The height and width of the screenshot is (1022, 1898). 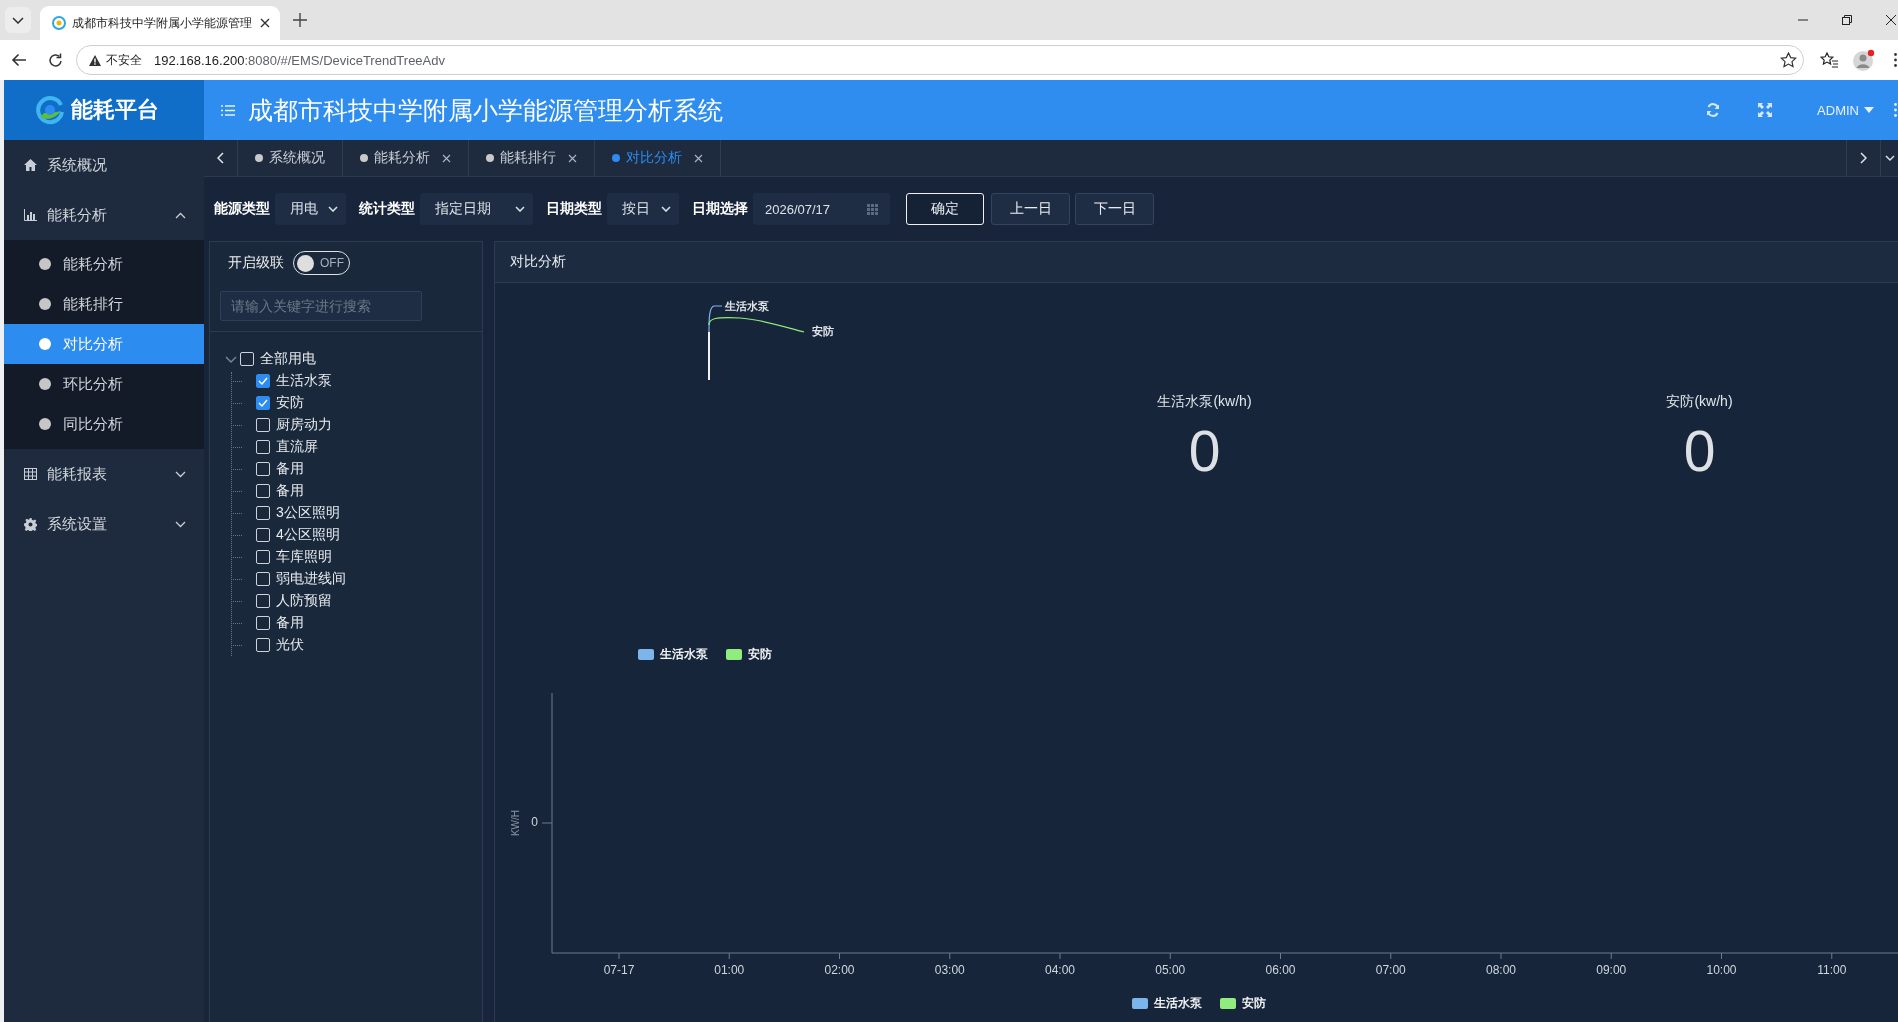 I want to click on menu-icon, so click(x=228, y=110).